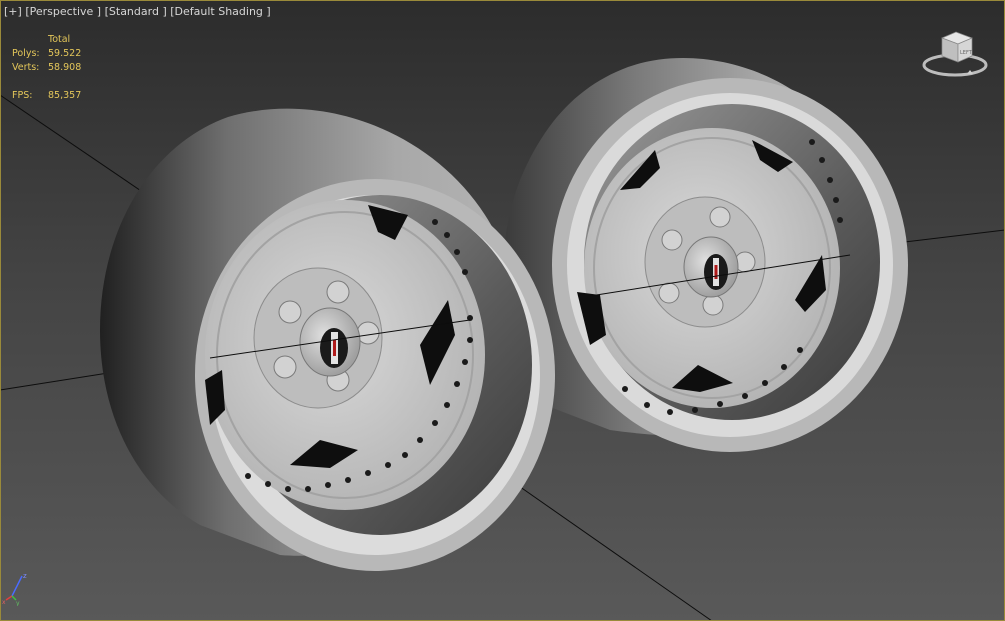 This screenshot has height=621, width=1005. What do you see at coordinates (220, 11) in the screenshot?
I see `viewport-shading-button: [Default Shading ]` at bounding box center [220, 11].